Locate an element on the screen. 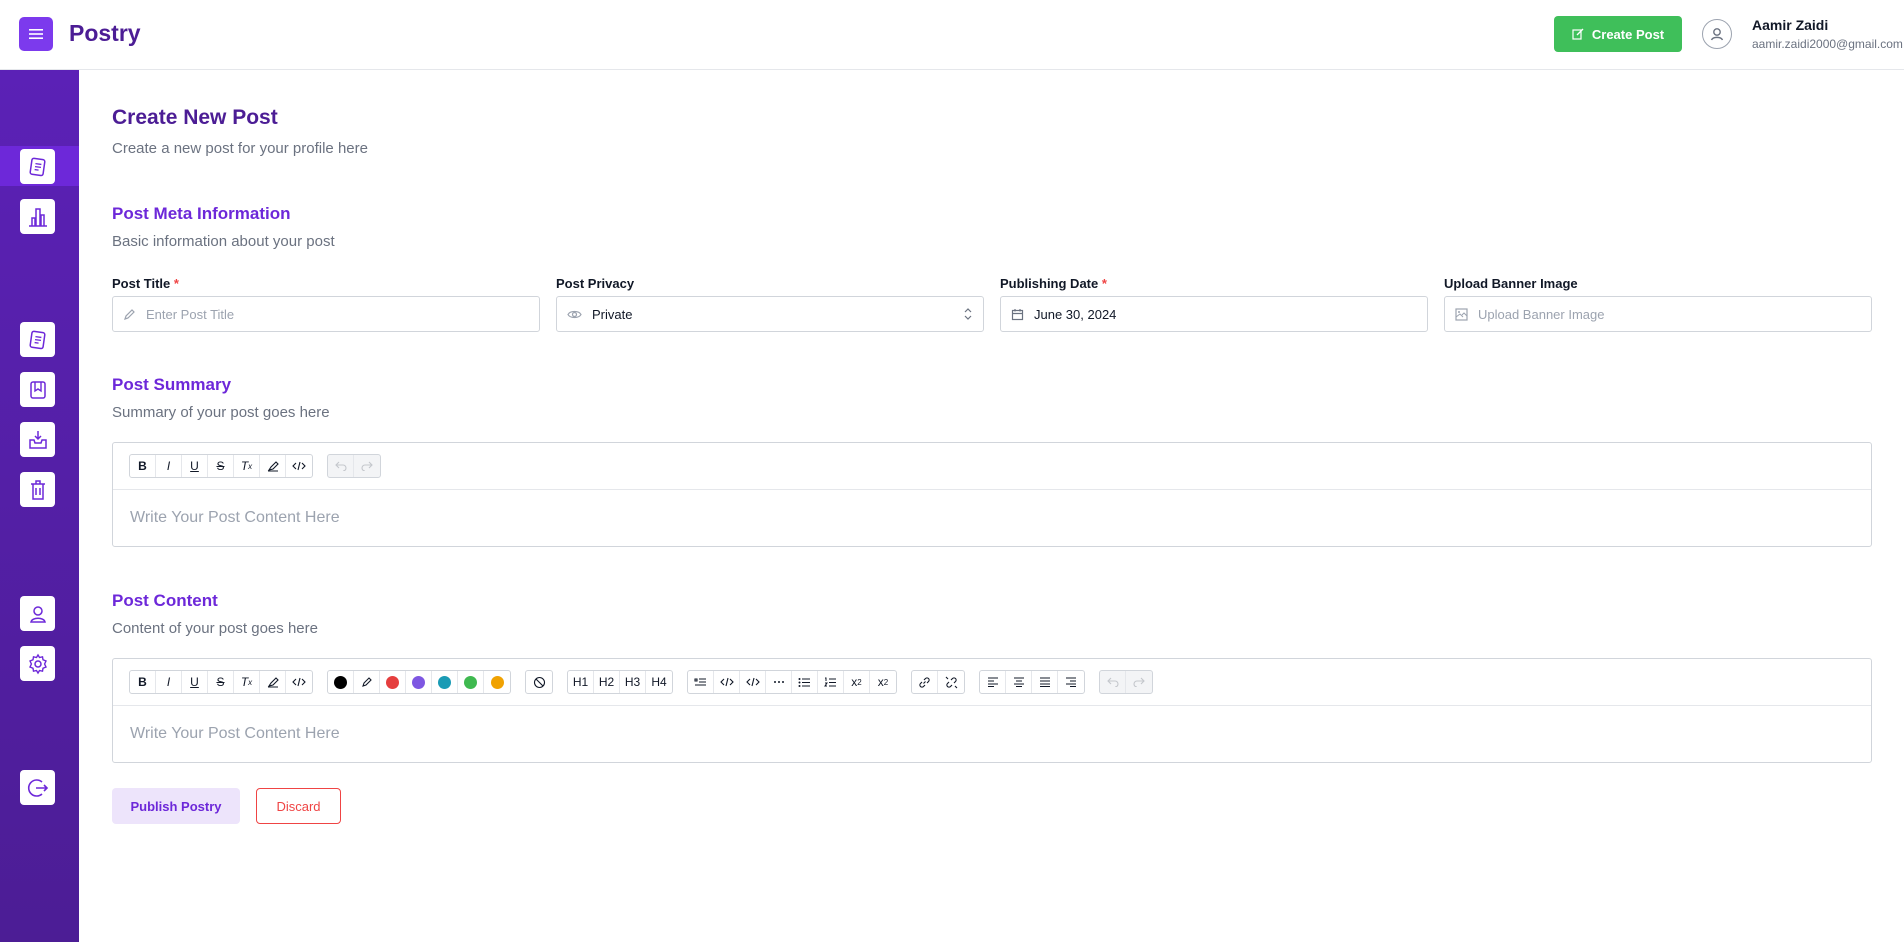  align-justify-button is located at coordinates (1045, 682).